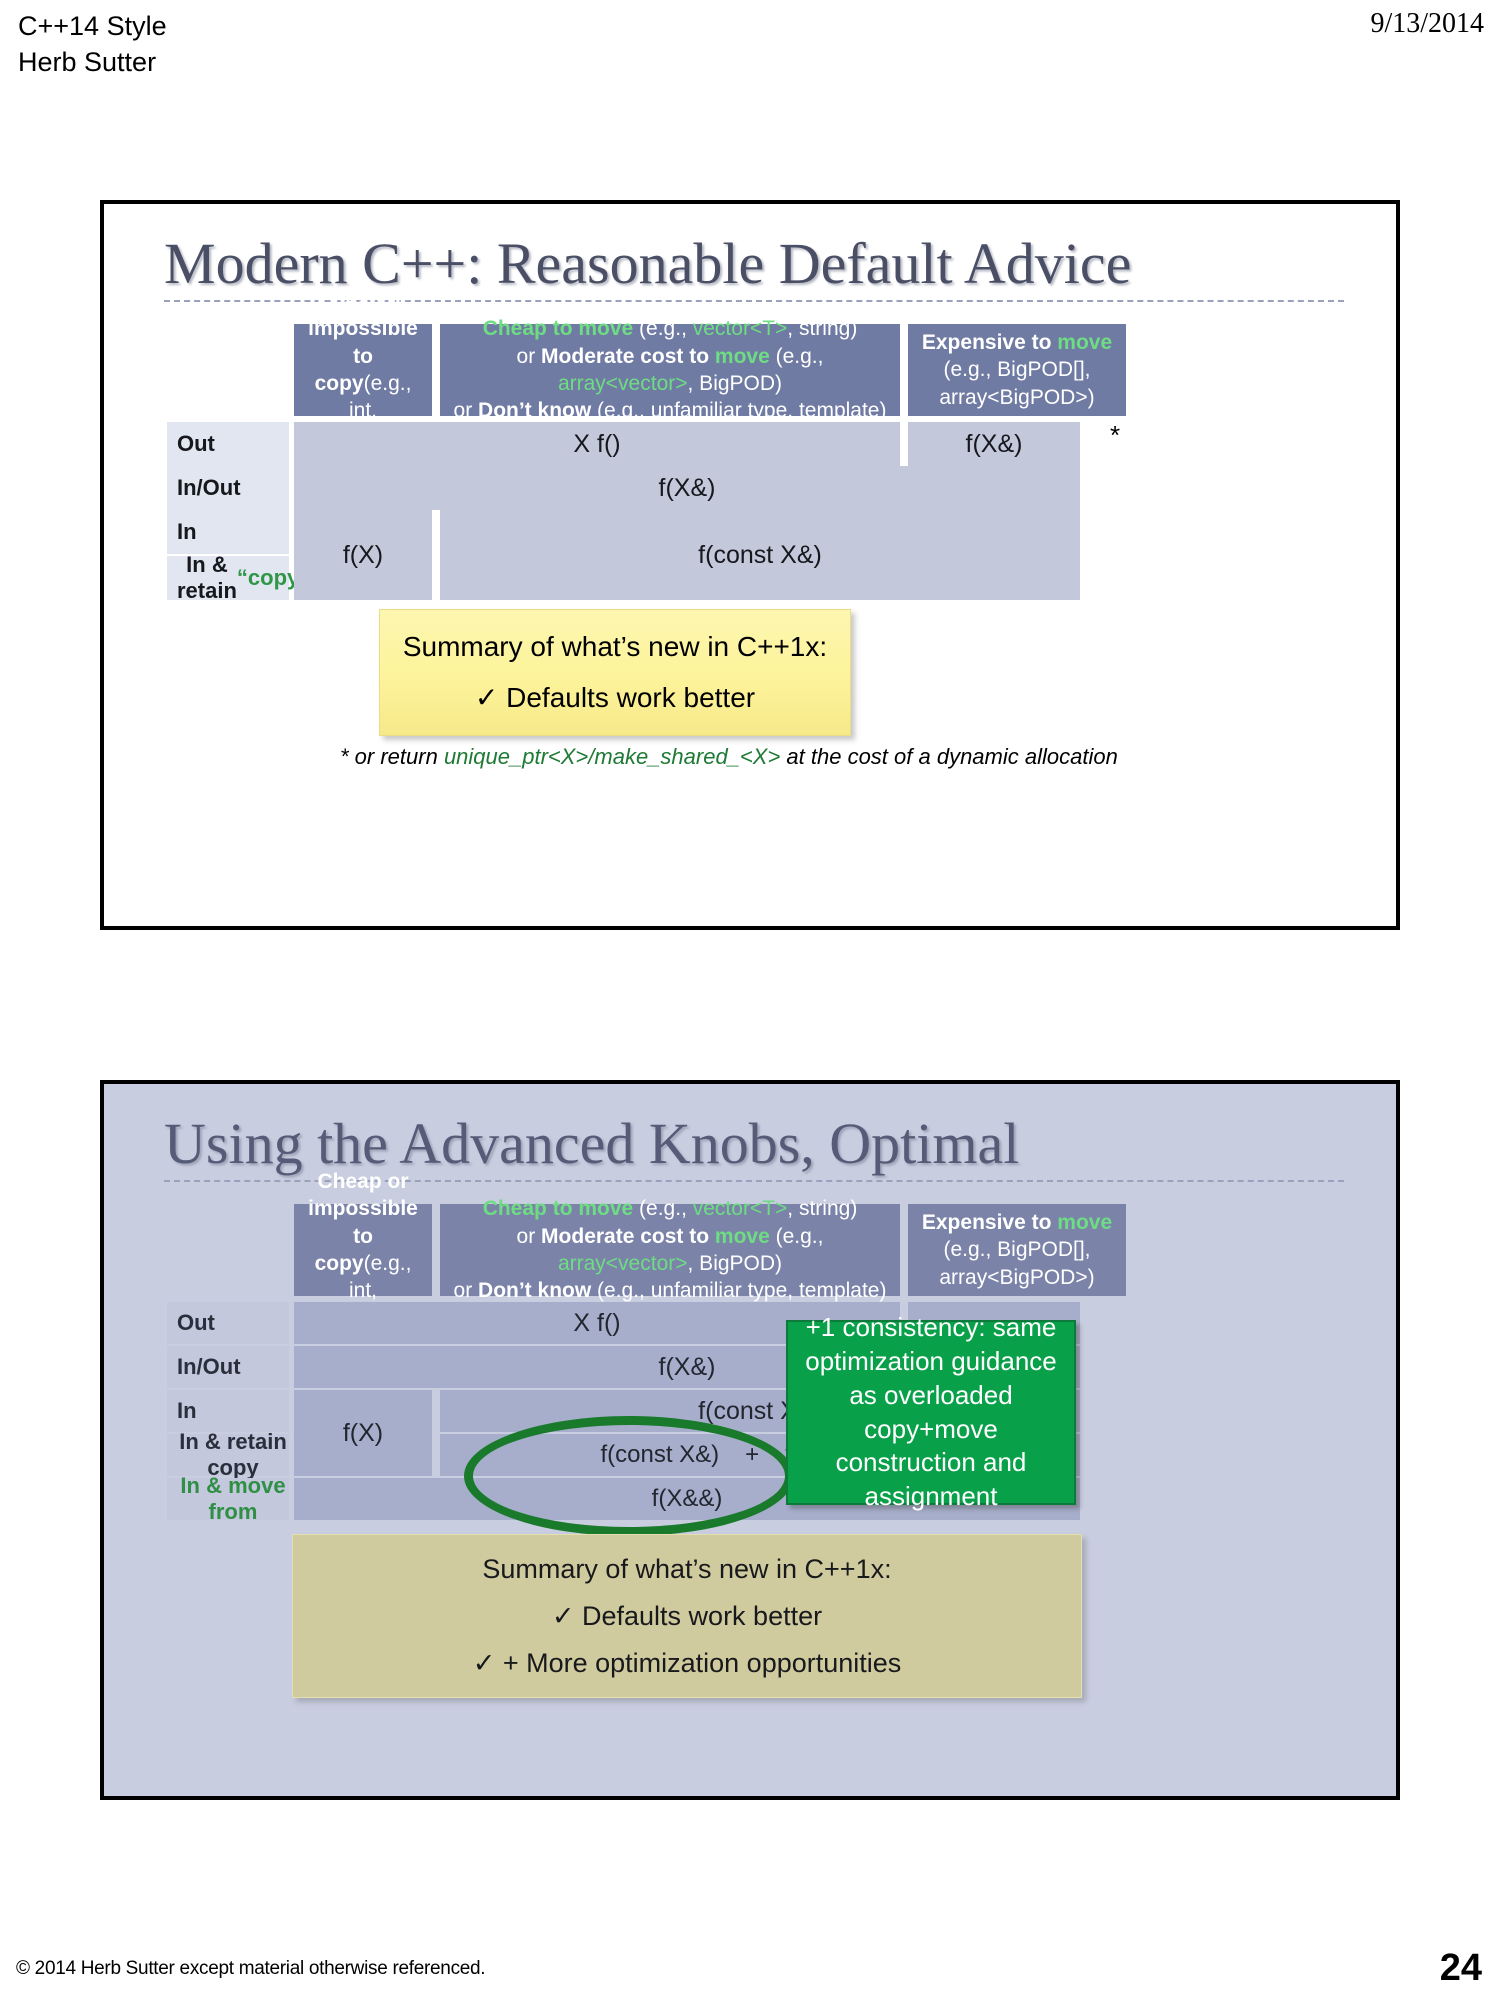 The height and width of the screenshot is (2000, 1500). I want to click on footnote-pre: * or return, so click(392, 756).